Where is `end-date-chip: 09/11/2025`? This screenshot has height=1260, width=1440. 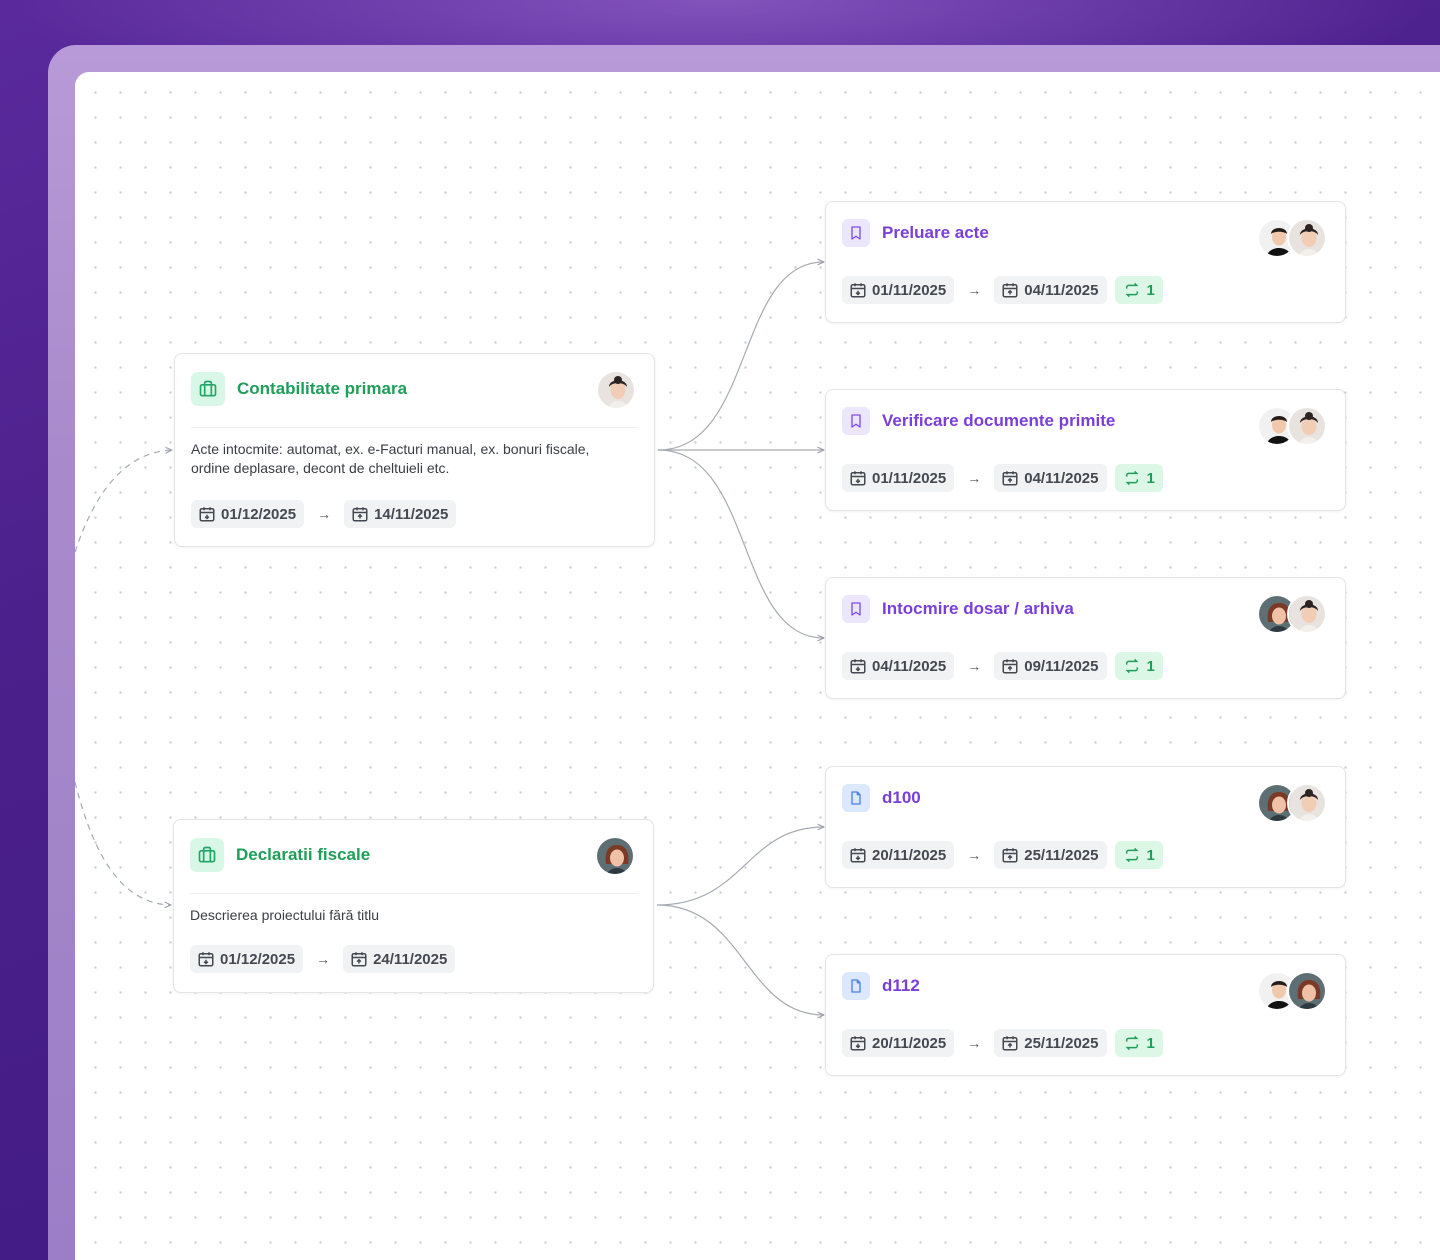
end-date-chip: 09/11/2025 is located at coordinates (1050, 666).